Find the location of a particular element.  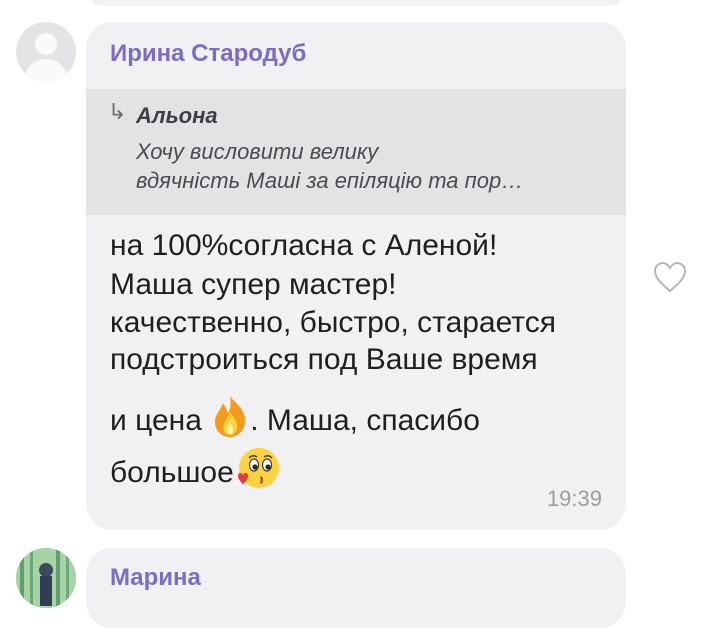

kissing-face-emoji-icon is located at coordinates (258, 468).